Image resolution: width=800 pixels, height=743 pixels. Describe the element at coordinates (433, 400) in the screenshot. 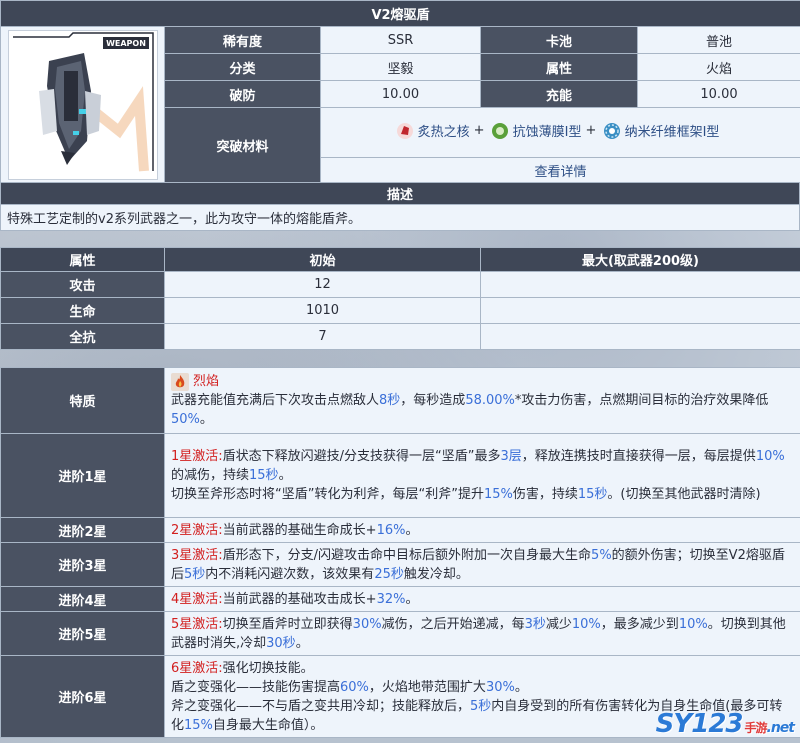

I see `trait-text: ，每秒造成` at that location.